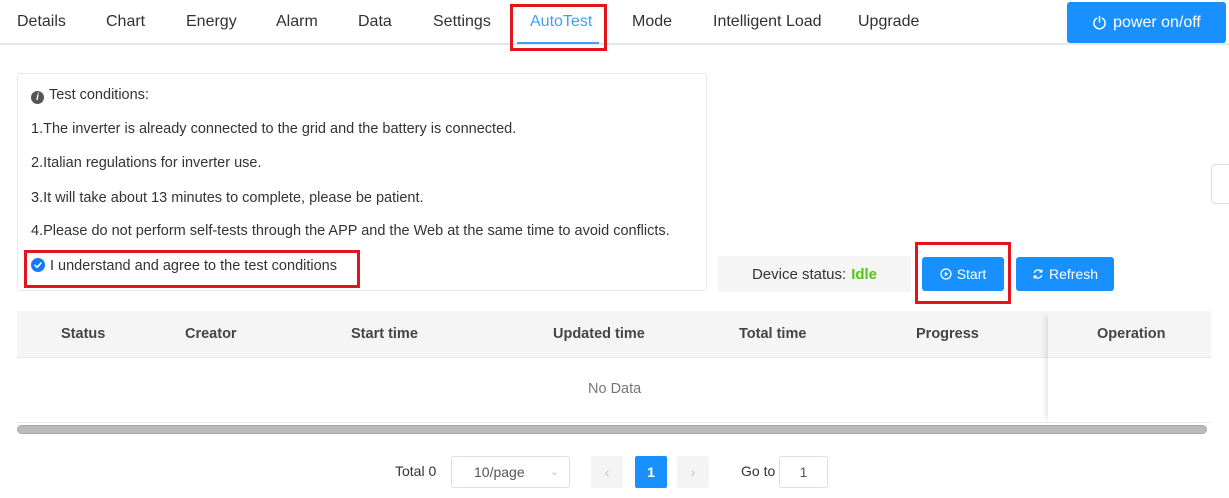 Image resolution: width=1229 pixels, height=498 pixels. Describe the element at coordinates (499, 472) in the screenshot. I see `page-size-value: 10/page` at that location.